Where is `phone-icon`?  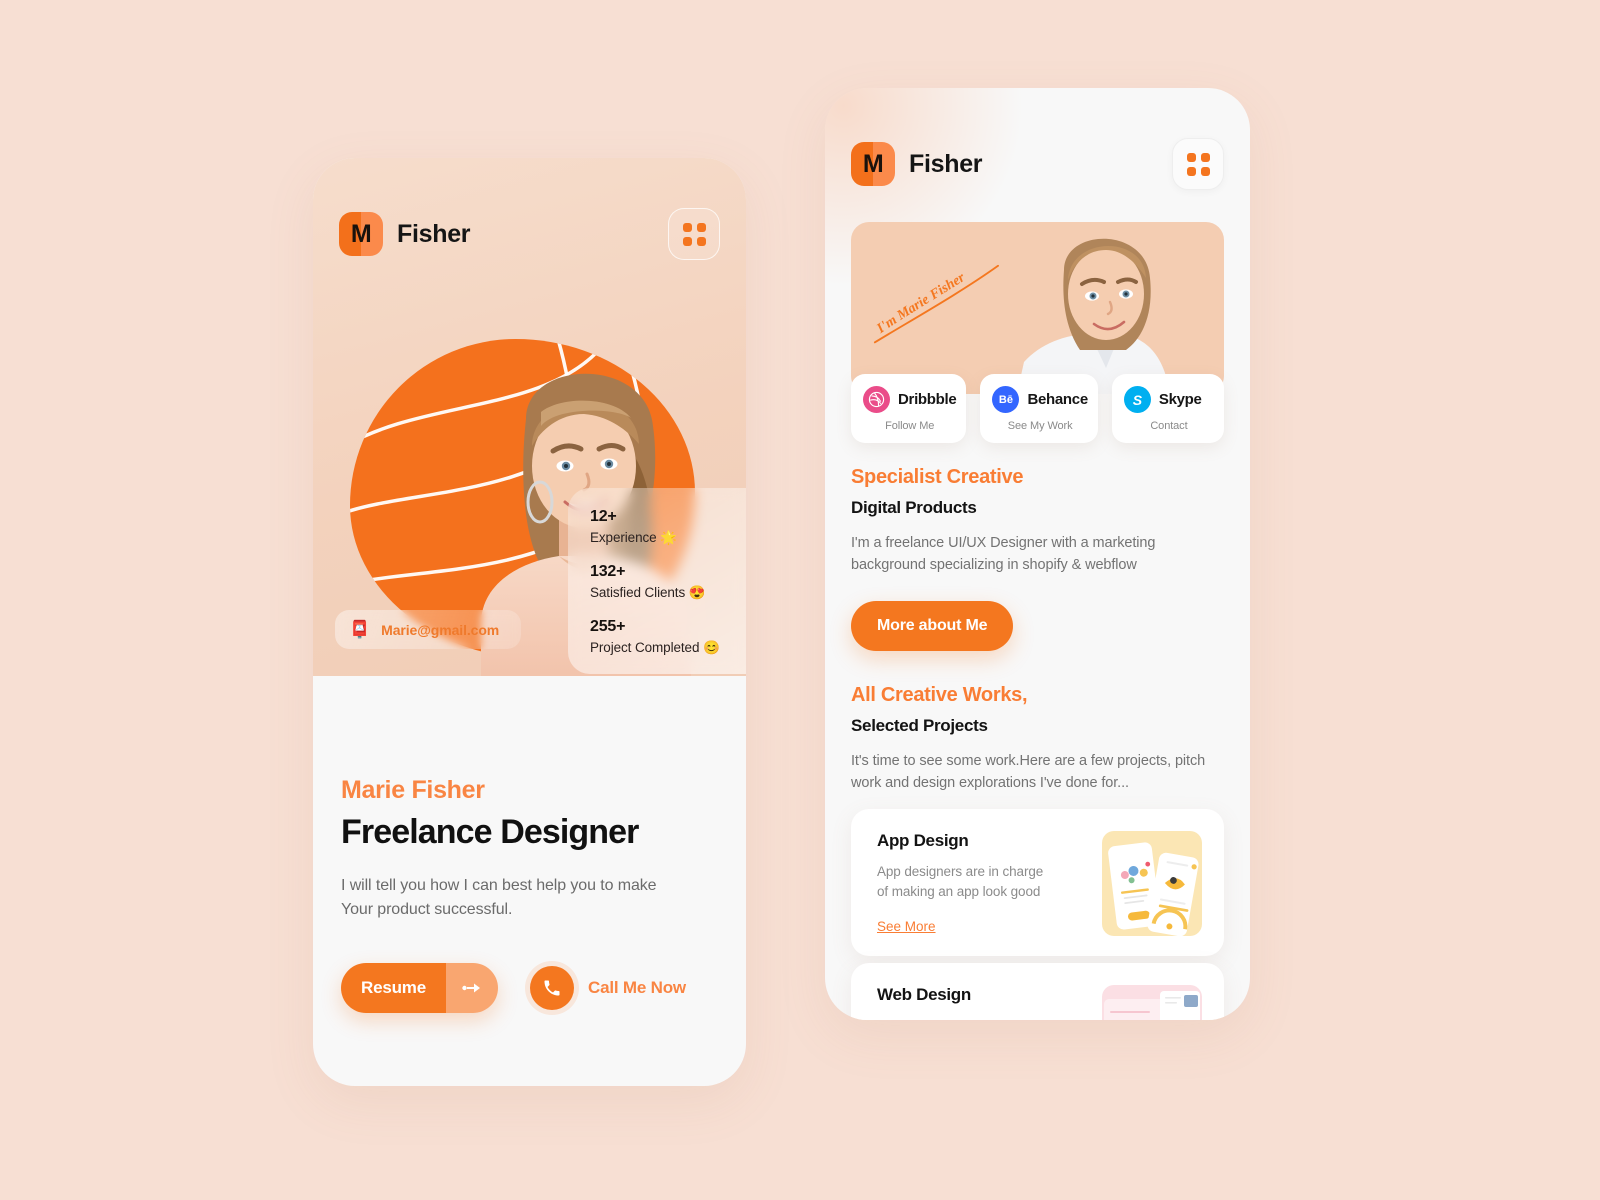 phone-icon is located at coordinates (552, 988).